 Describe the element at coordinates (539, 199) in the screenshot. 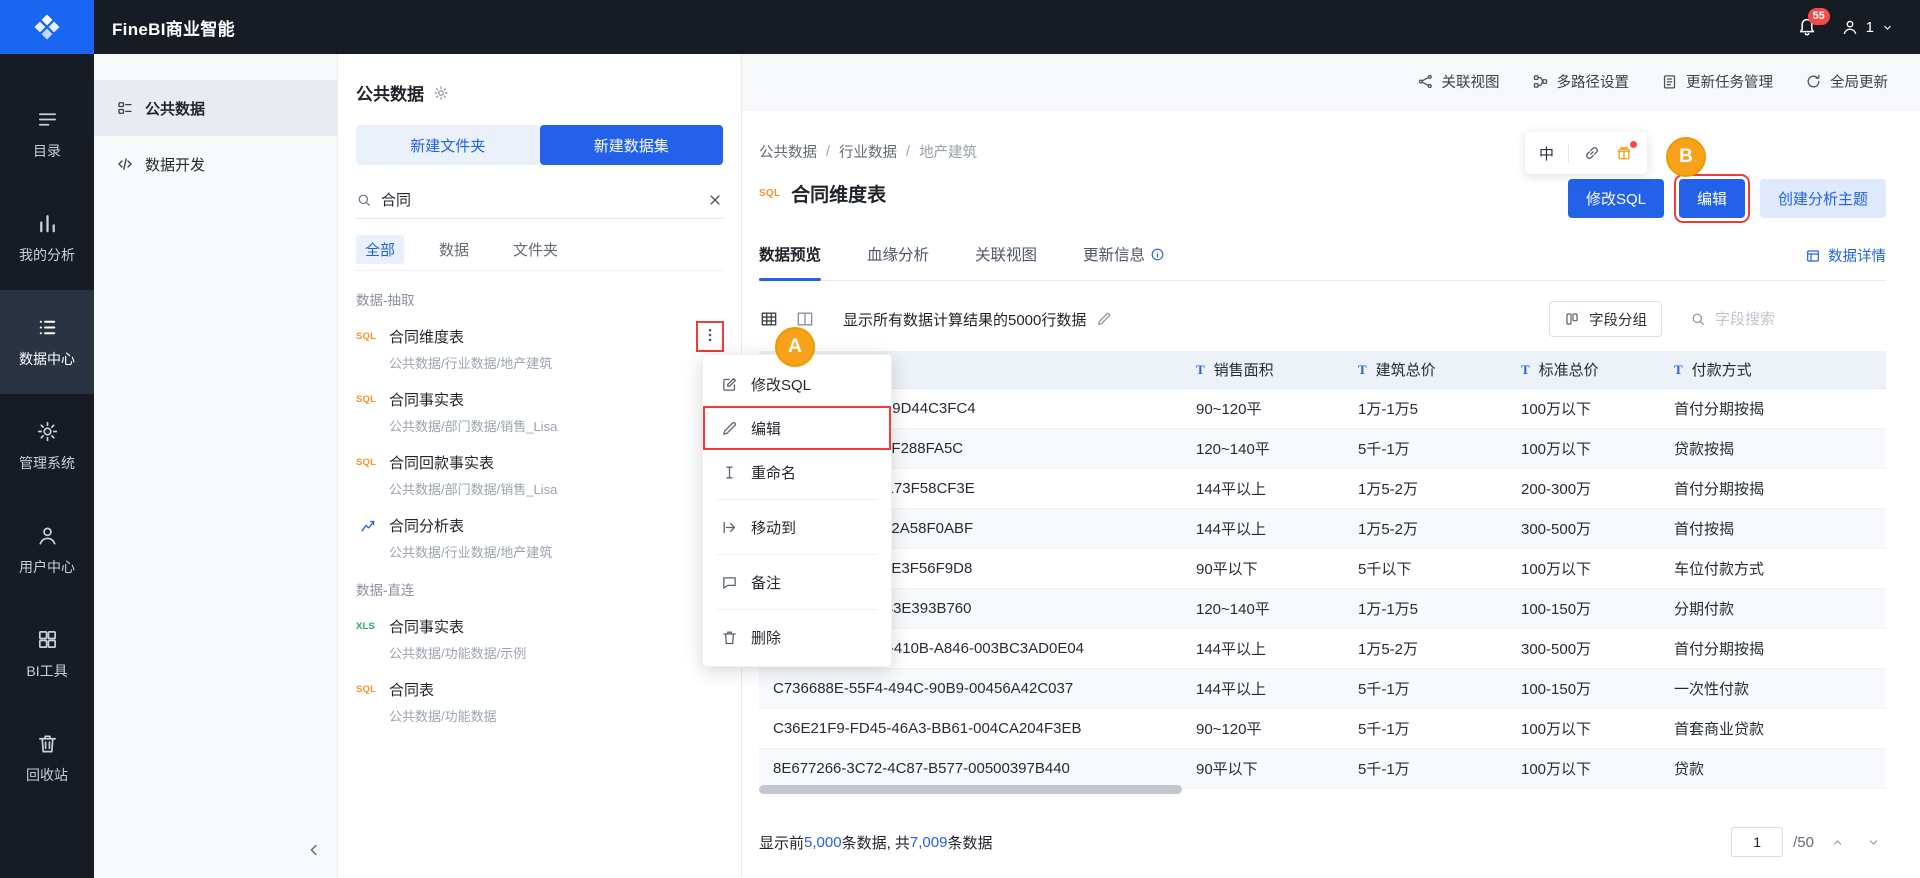

I see `dataset-search-input` at that location.